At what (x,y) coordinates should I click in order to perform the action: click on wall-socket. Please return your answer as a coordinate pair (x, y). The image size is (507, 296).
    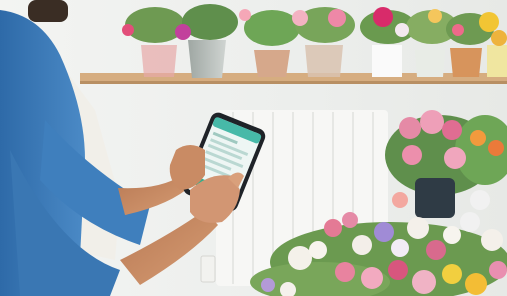
    Looking at the image, I should click on (208, 269).